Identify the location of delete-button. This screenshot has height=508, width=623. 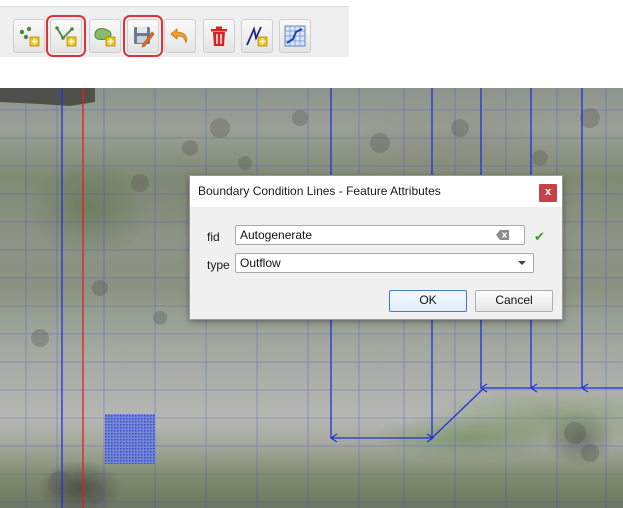
(219, 36).